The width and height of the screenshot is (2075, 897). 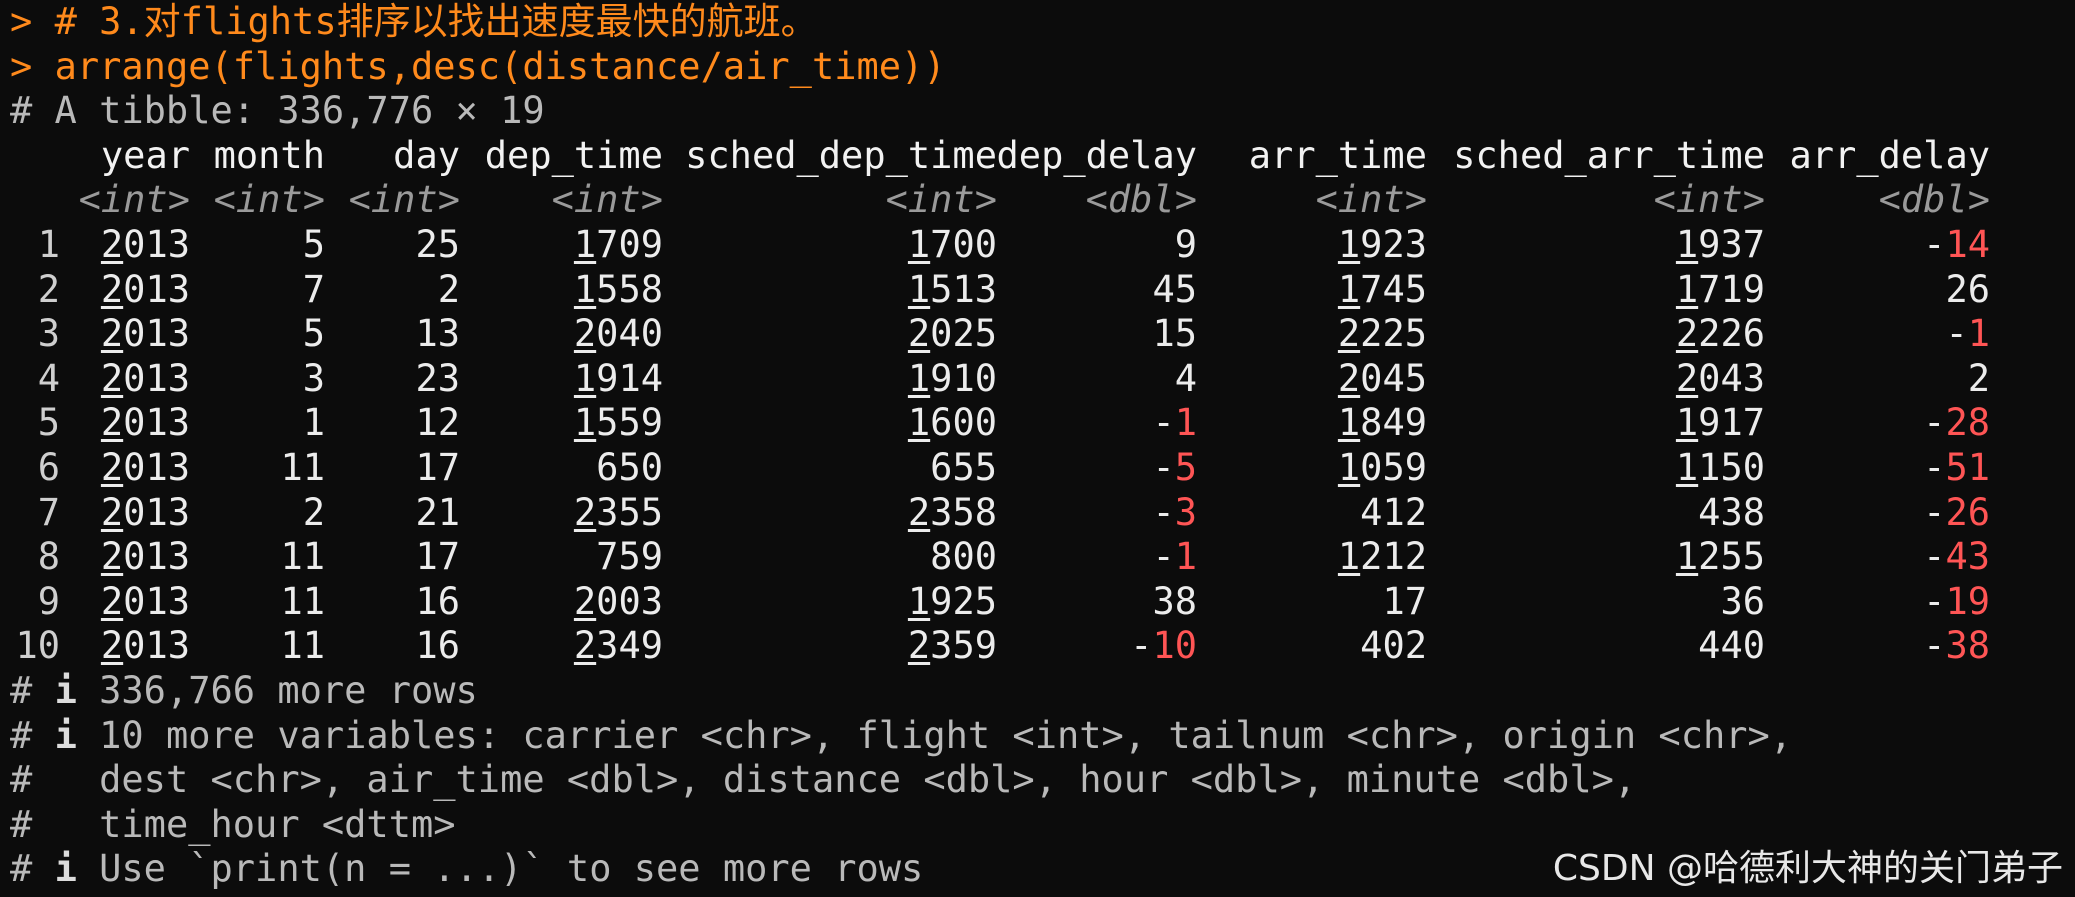 I want to click on table-row: 1 2013 5 25 1709 1700 9 1923 1937 -14, so click(x=1000, y=245).